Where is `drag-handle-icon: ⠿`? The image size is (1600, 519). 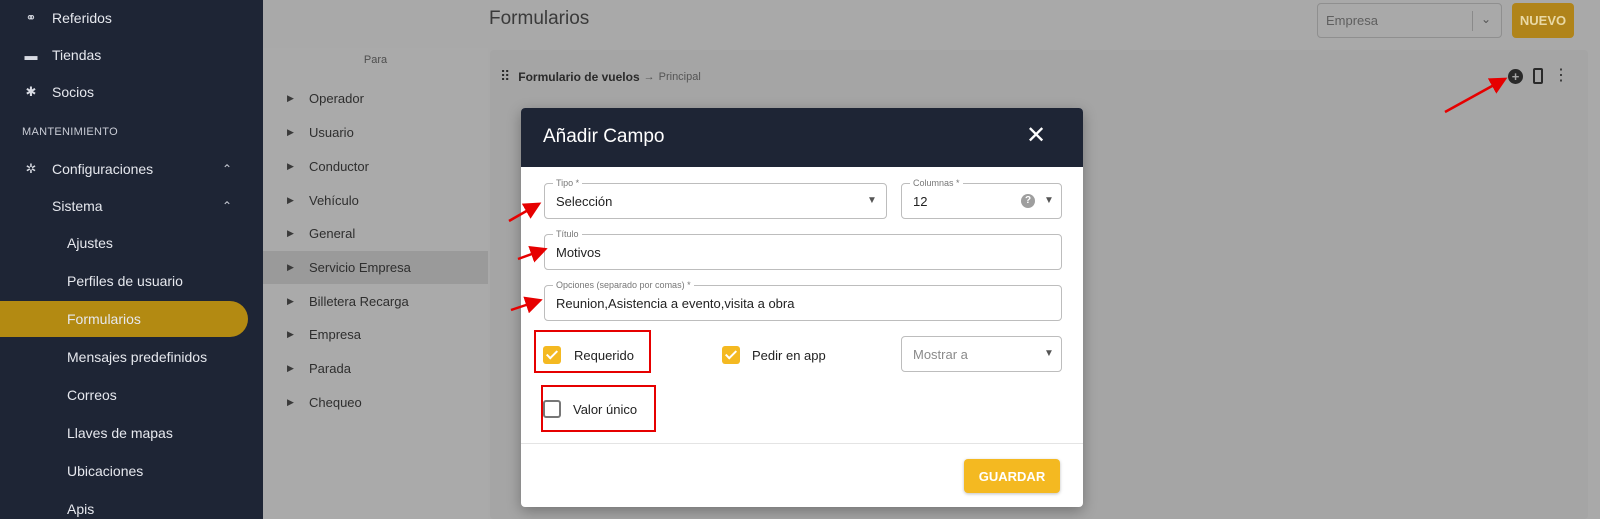
drag-handle-icon: ⠿ is located at coordinates (505, 76).